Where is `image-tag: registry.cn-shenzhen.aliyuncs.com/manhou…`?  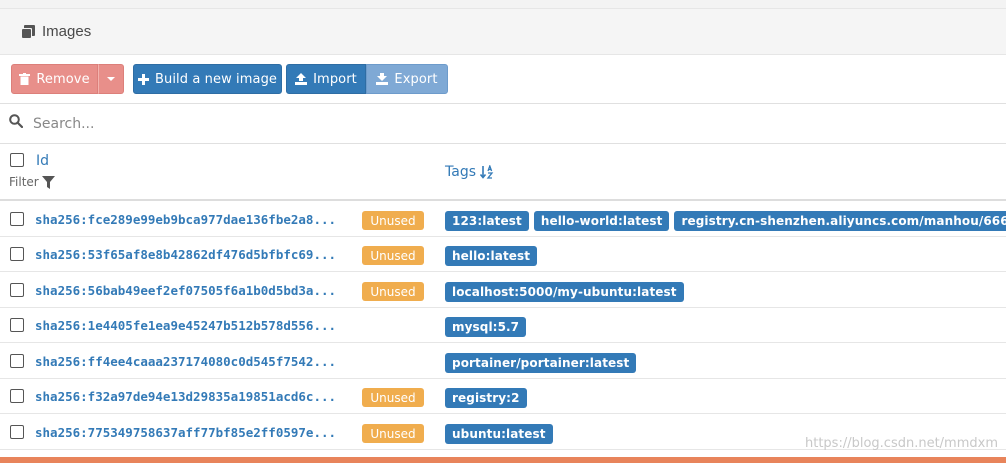
image-tag: registry.cn-shenzhen.aliyuncs.com/manhou… is located at coordinates (840, 221).